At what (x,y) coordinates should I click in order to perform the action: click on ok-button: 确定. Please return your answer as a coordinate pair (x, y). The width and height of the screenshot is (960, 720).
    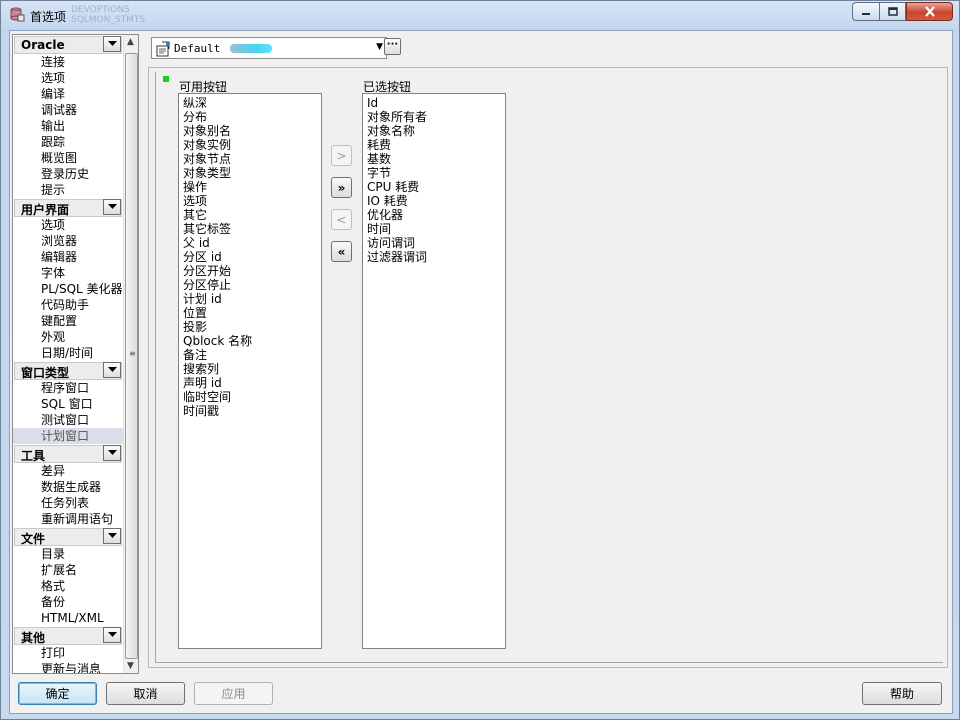
    Looking at the image, I should click on (57, 693).